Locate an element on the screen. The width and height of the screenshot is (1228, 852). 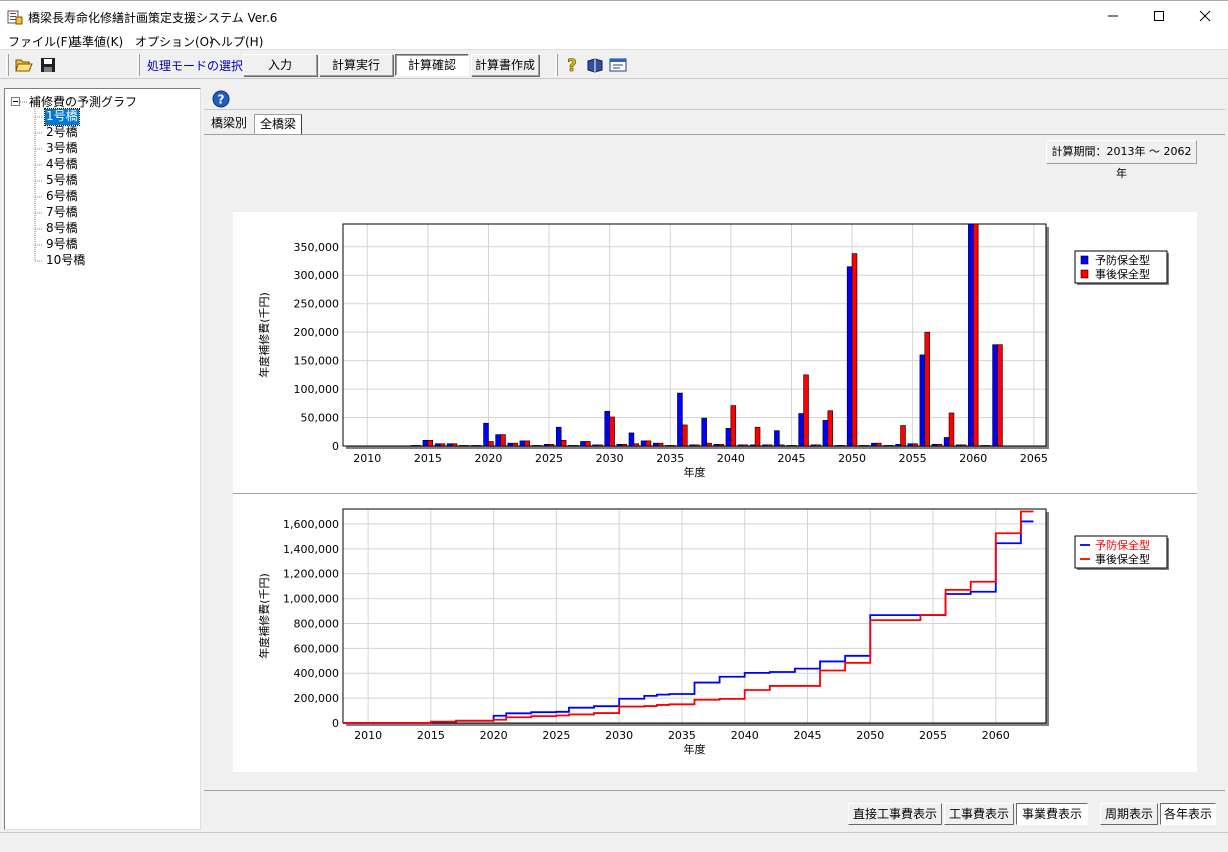
tree-item-bridge-8: 8号橋 is located at coordinates (62, 229).